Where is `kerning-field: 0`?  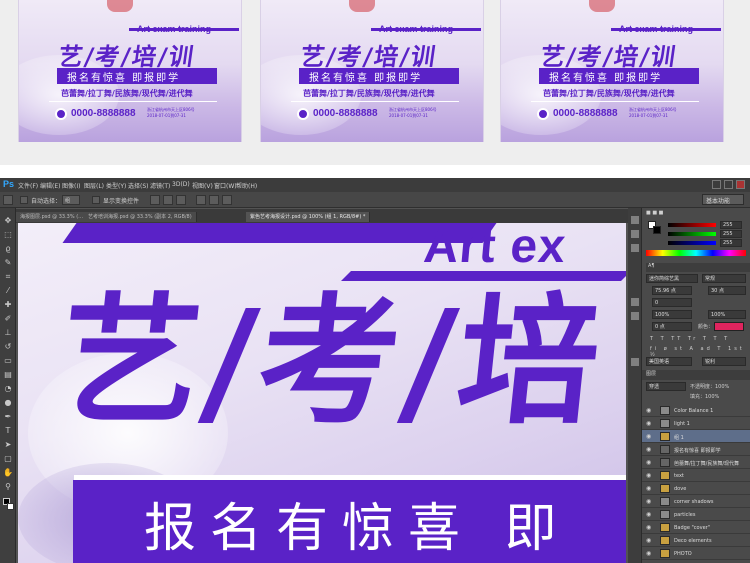
kerning-field: 0 is located at coordinates (672, 302).